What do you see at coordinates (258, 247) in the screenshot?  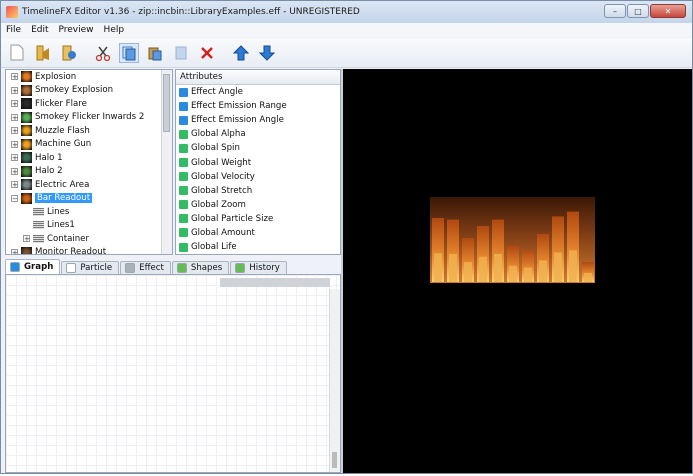 I see `attribute-item: Global Life` at bounding box center [258, 247].